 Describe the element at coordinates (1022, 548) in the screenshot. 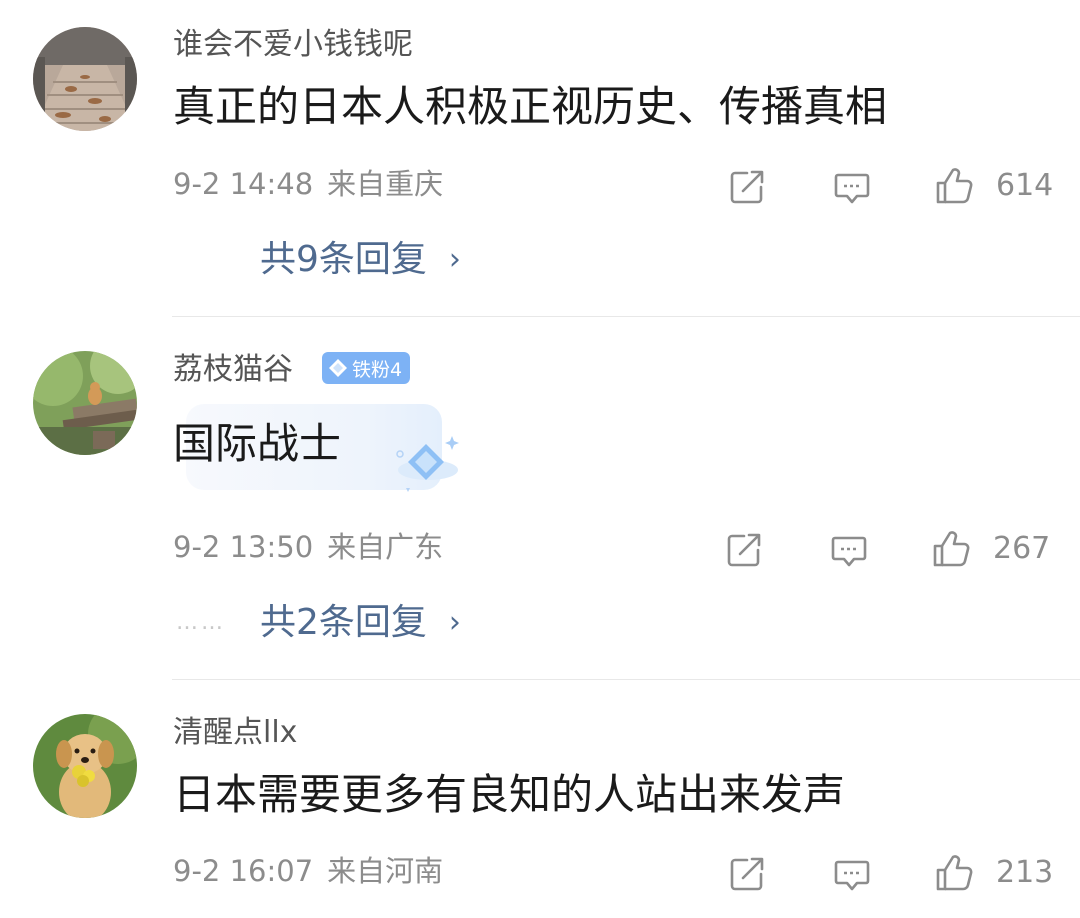

I see `like-count: 267` at that location.